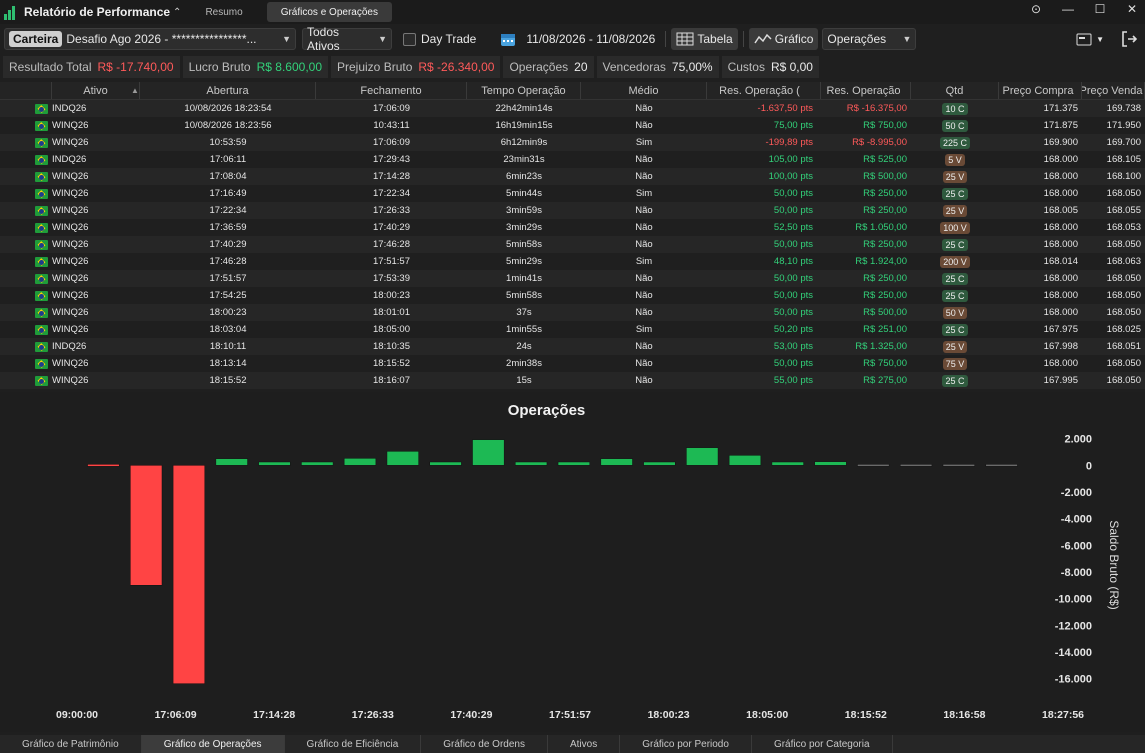  Describe the element at coordinates (524, 90) in the screenshot. I see `column-header: Tempo Operação` at that location.